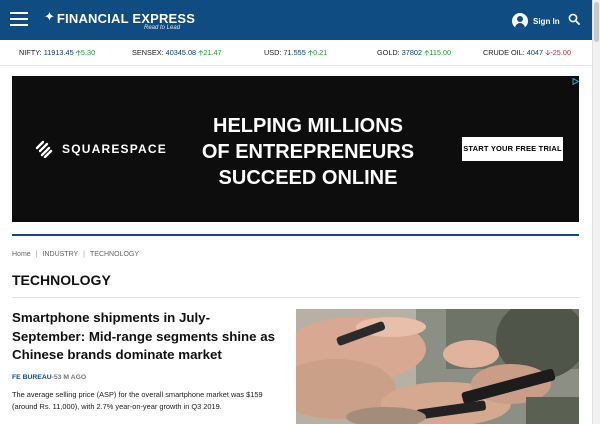 The width and height of the screenshot is (600, 424). I want to click on ticker-value: 71.555, so click(294, 52).